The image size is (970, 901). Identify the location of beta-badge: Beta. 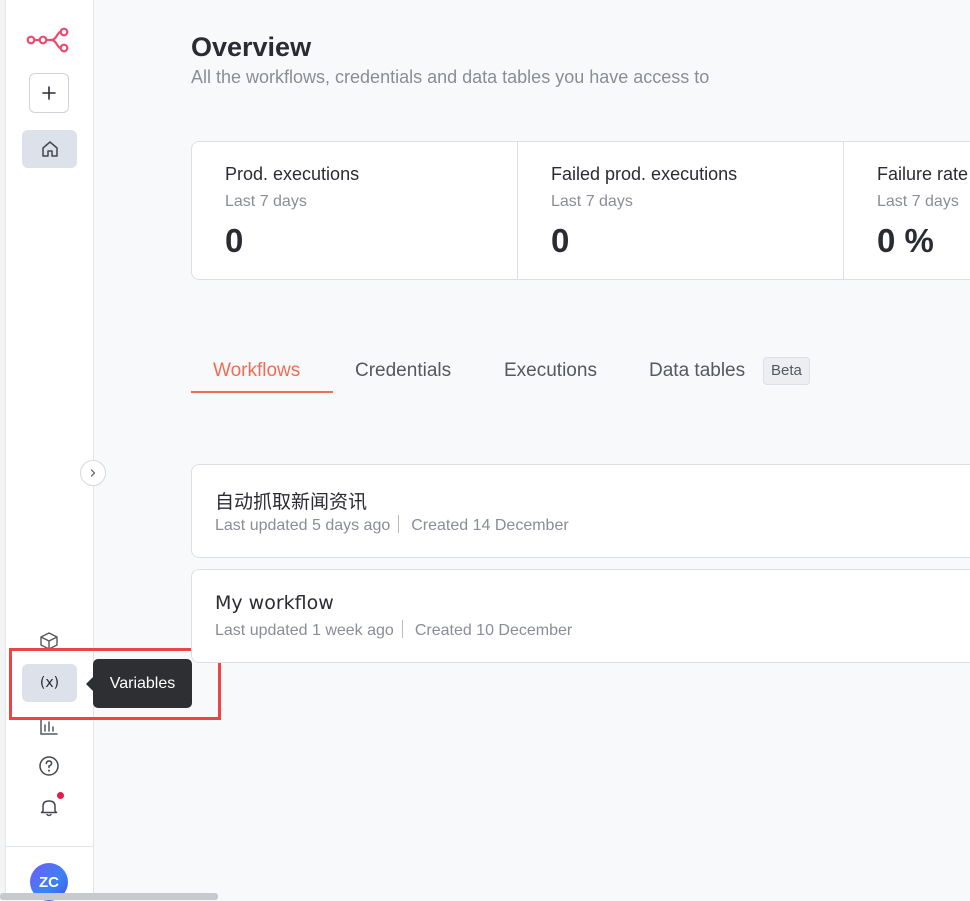
(786, 371).